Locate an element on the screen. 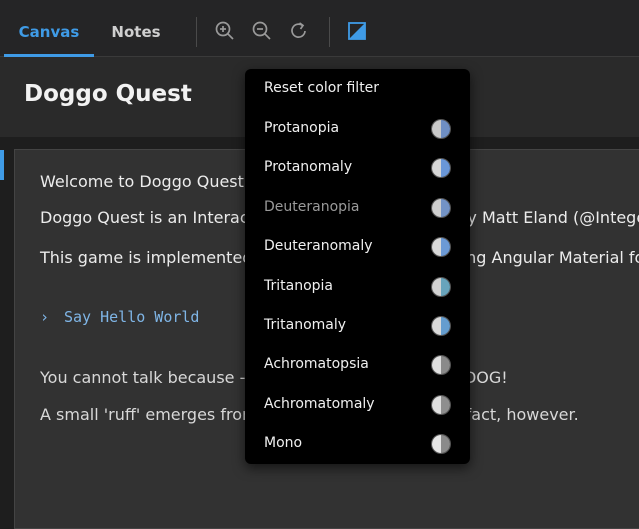 The width and height of the screenshot is (639, 529). menu-item-achromatopsia: Achromatopsia is located at coordinates (357, 365).